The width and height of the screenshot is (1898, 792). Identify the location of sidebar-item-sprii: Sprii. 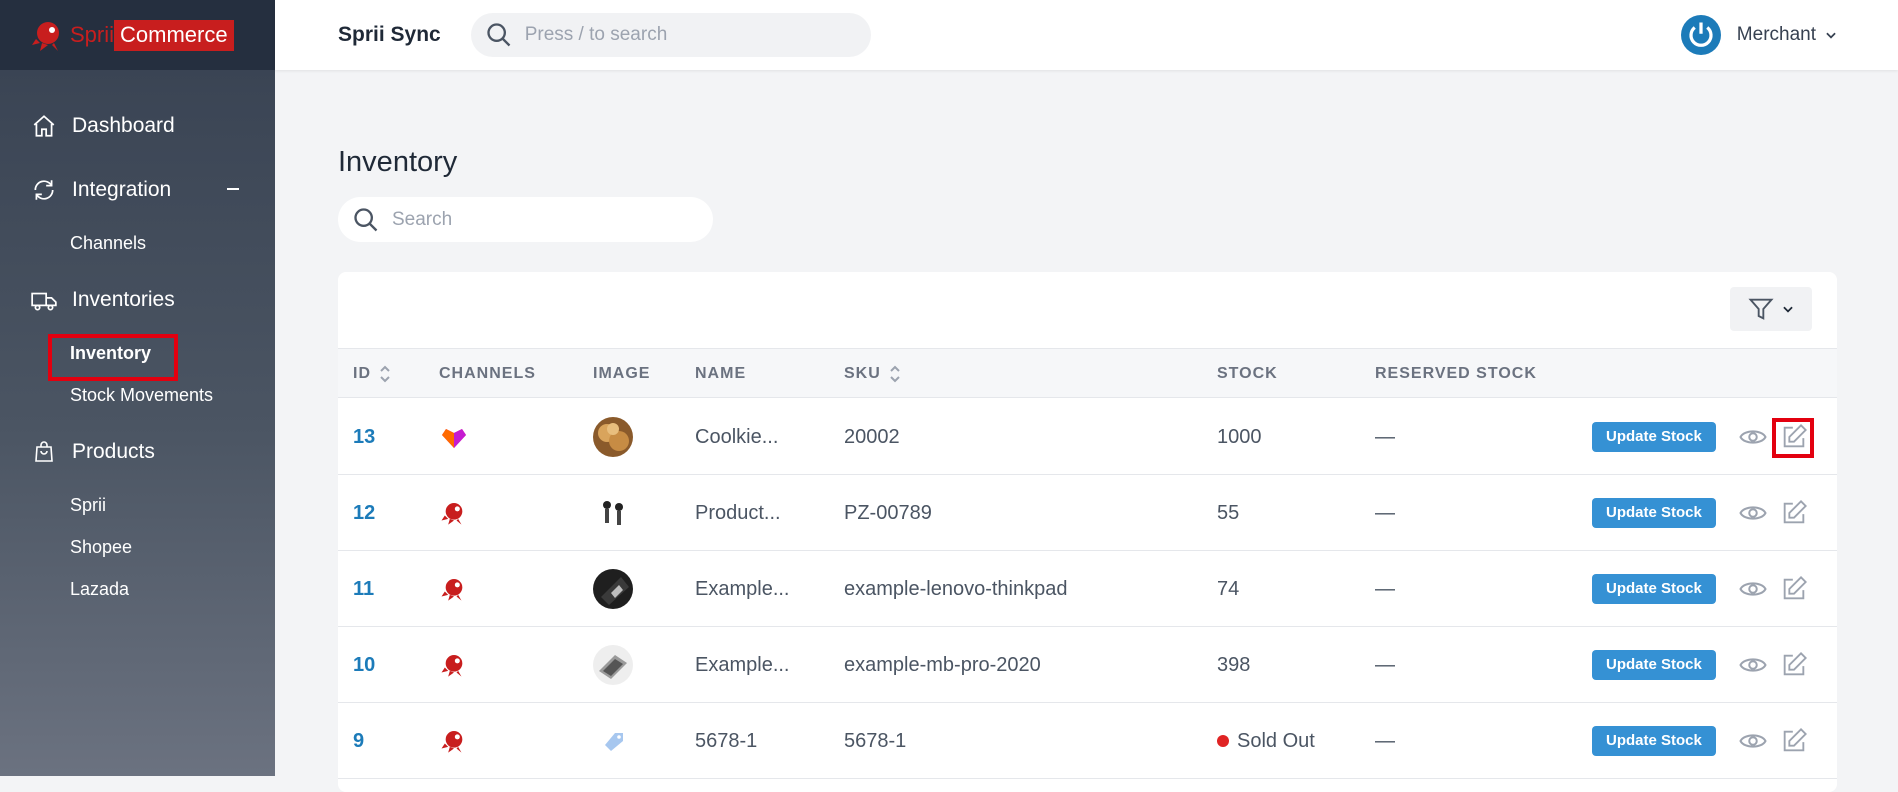
(137, 505).